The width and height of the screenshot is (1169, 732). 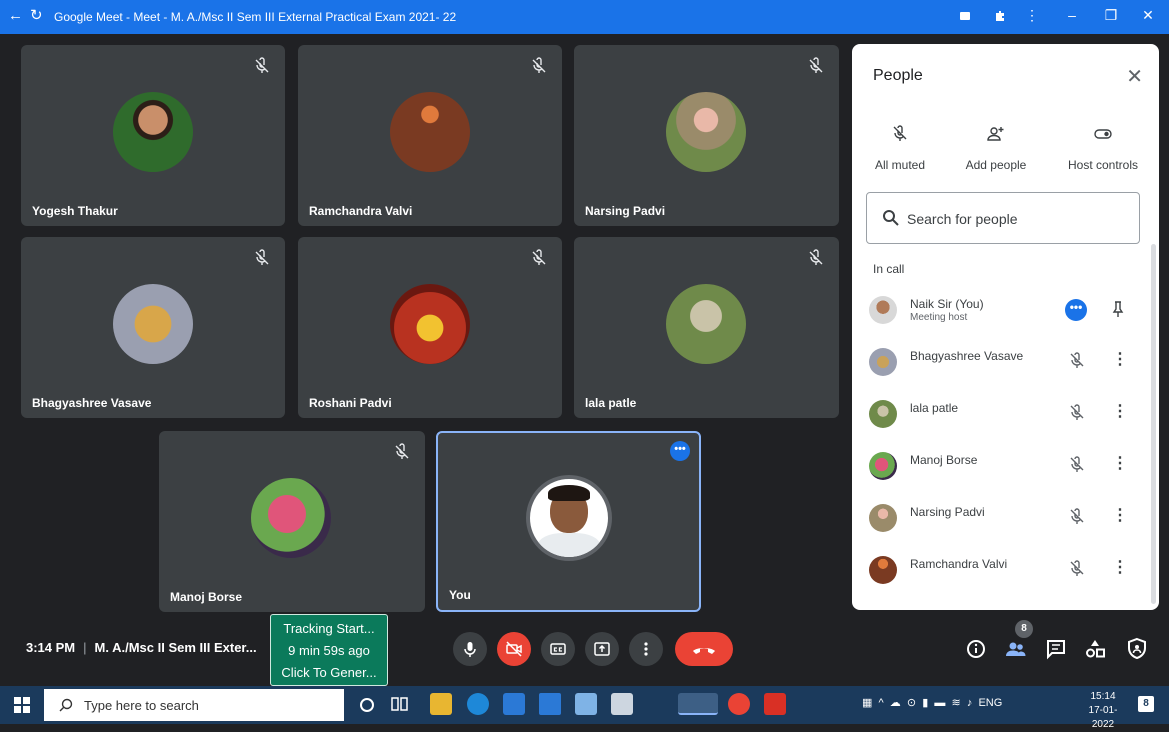 I want to click on panel-title: People, so click(x=898, y=75).